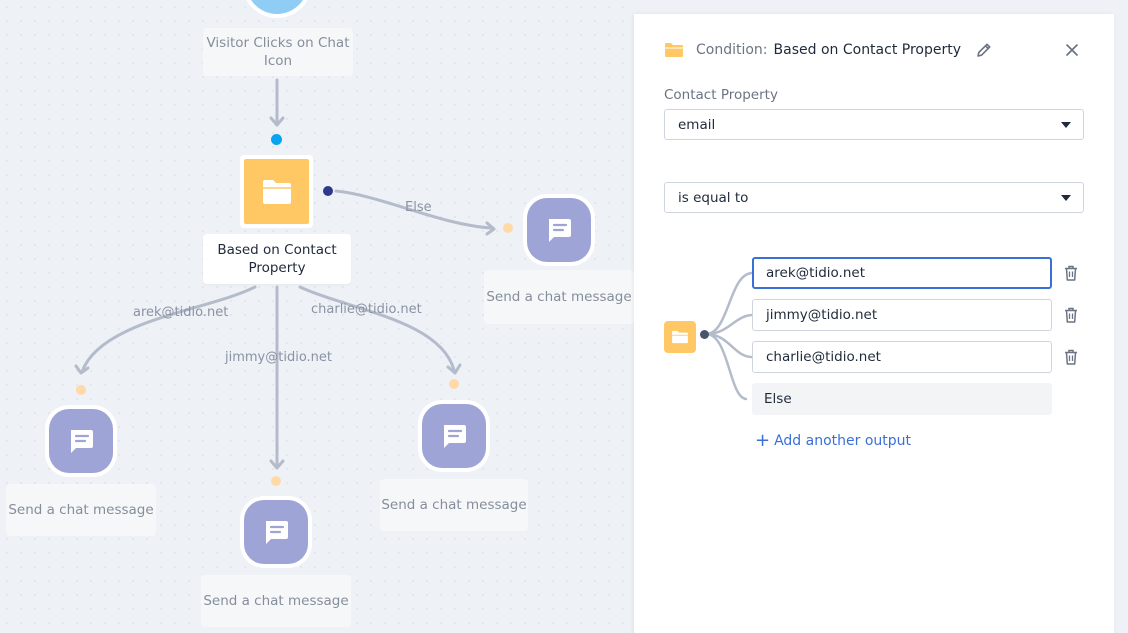 The height and width of the screenshot is (633, 1128). I want to click on trigger-node-label: Visitor Clicks on Chat Icon, so click(278, 52).